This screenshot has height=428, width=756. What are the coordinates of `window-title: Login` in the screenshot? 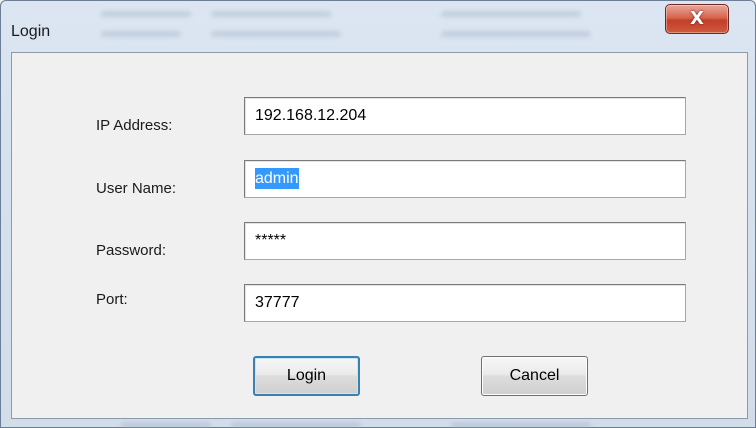 It's located at (31, 31).